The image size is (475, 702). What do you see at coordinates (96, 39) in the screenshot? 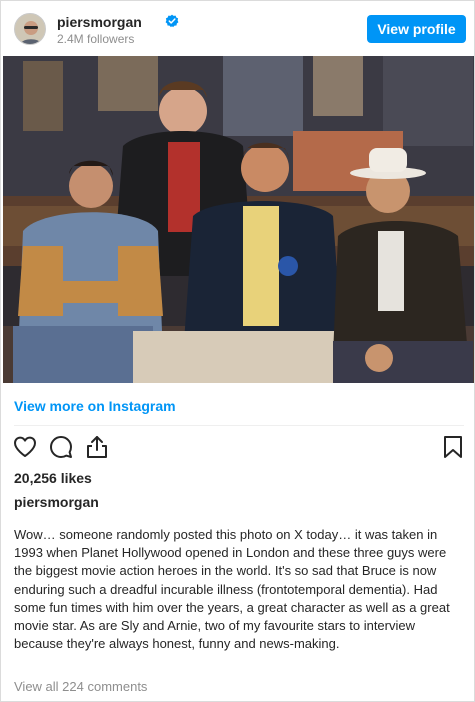
I see `follower-count: 2.4M followers` at bounding box center [96, 39].